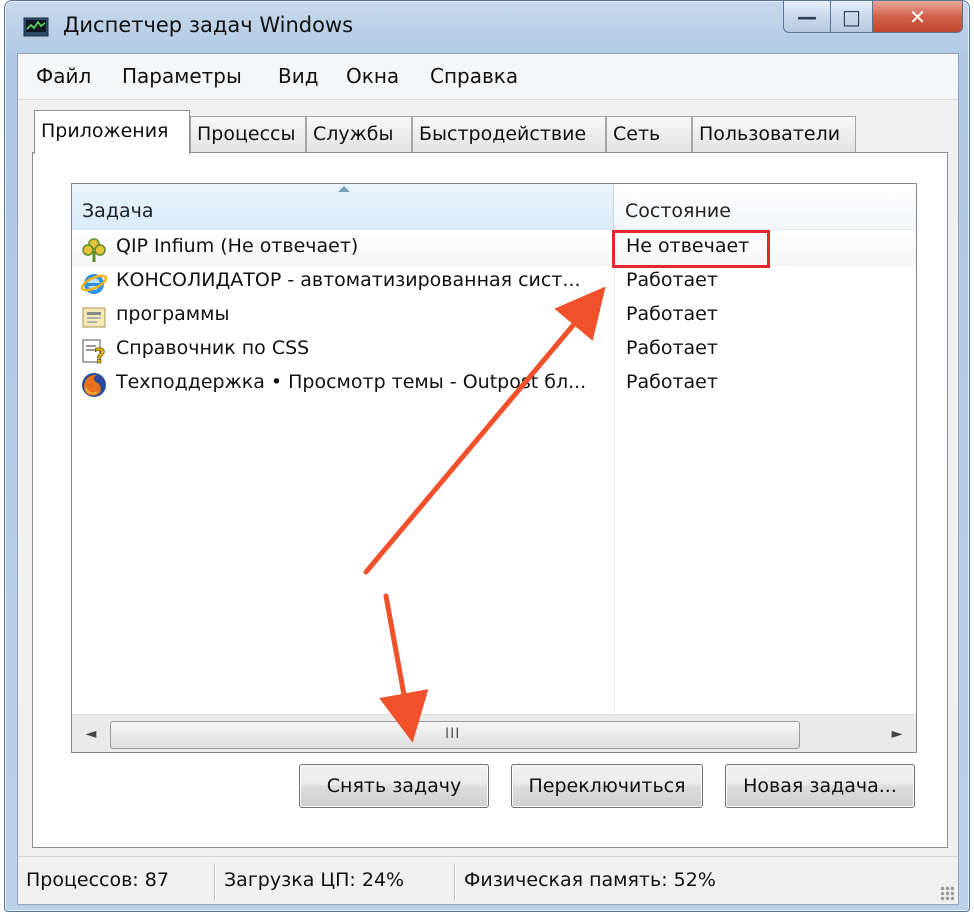 The height and width of the screenshot is (916, 974). I want to click on scroll-right-icon: ►, so click(897, 734).